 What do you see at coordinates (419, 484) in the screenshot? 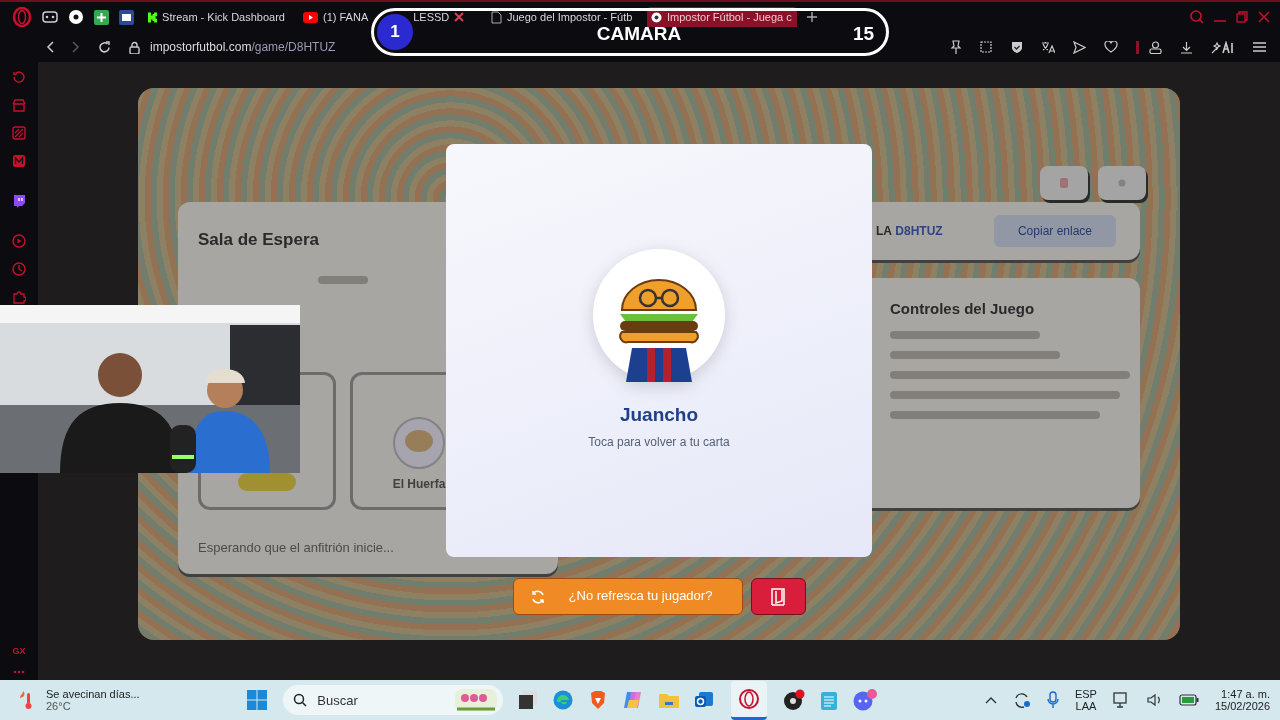
I see `player-name: El Huerfa` at bounding box center [419, 484].